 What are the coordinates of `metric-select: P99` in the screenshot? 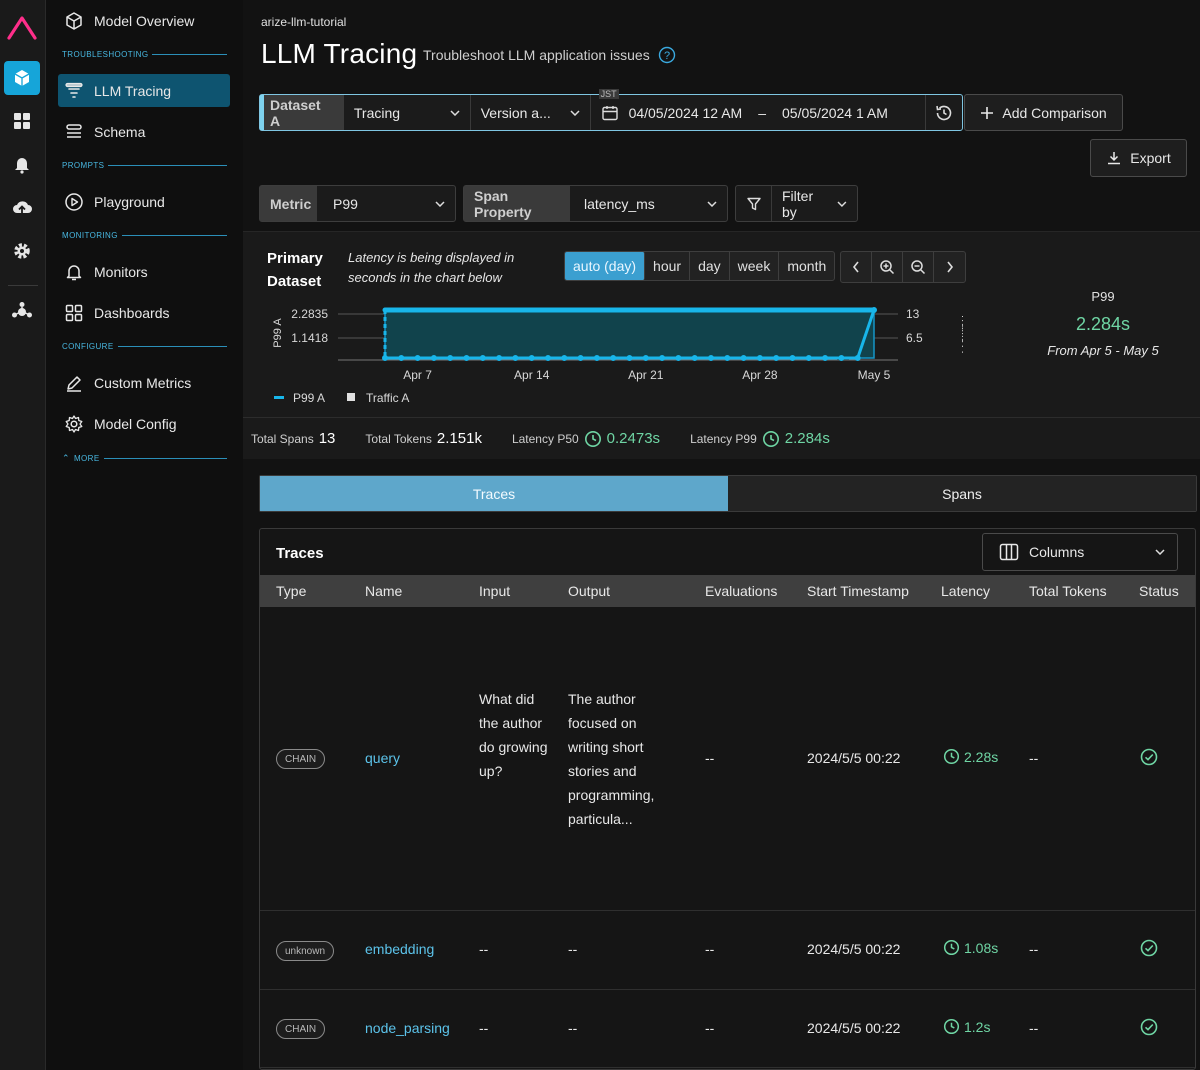 It's located at (386, 203).